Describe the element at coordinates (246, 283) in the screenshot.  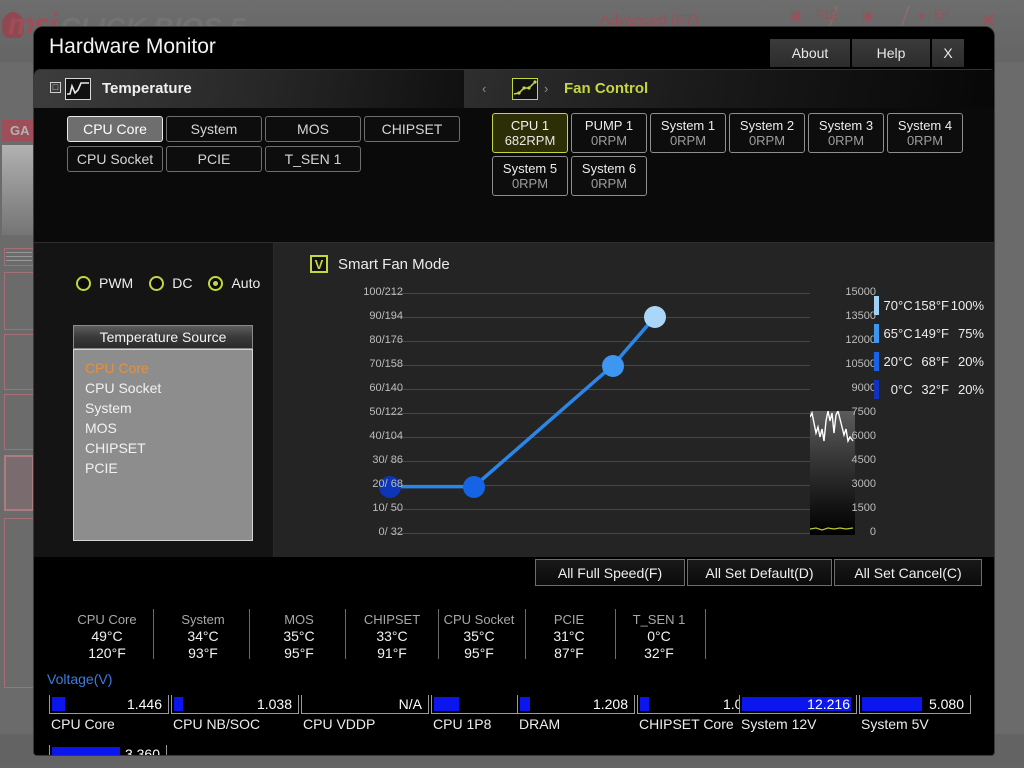
I see `fan-mode-label-auto: Auto` at that location.